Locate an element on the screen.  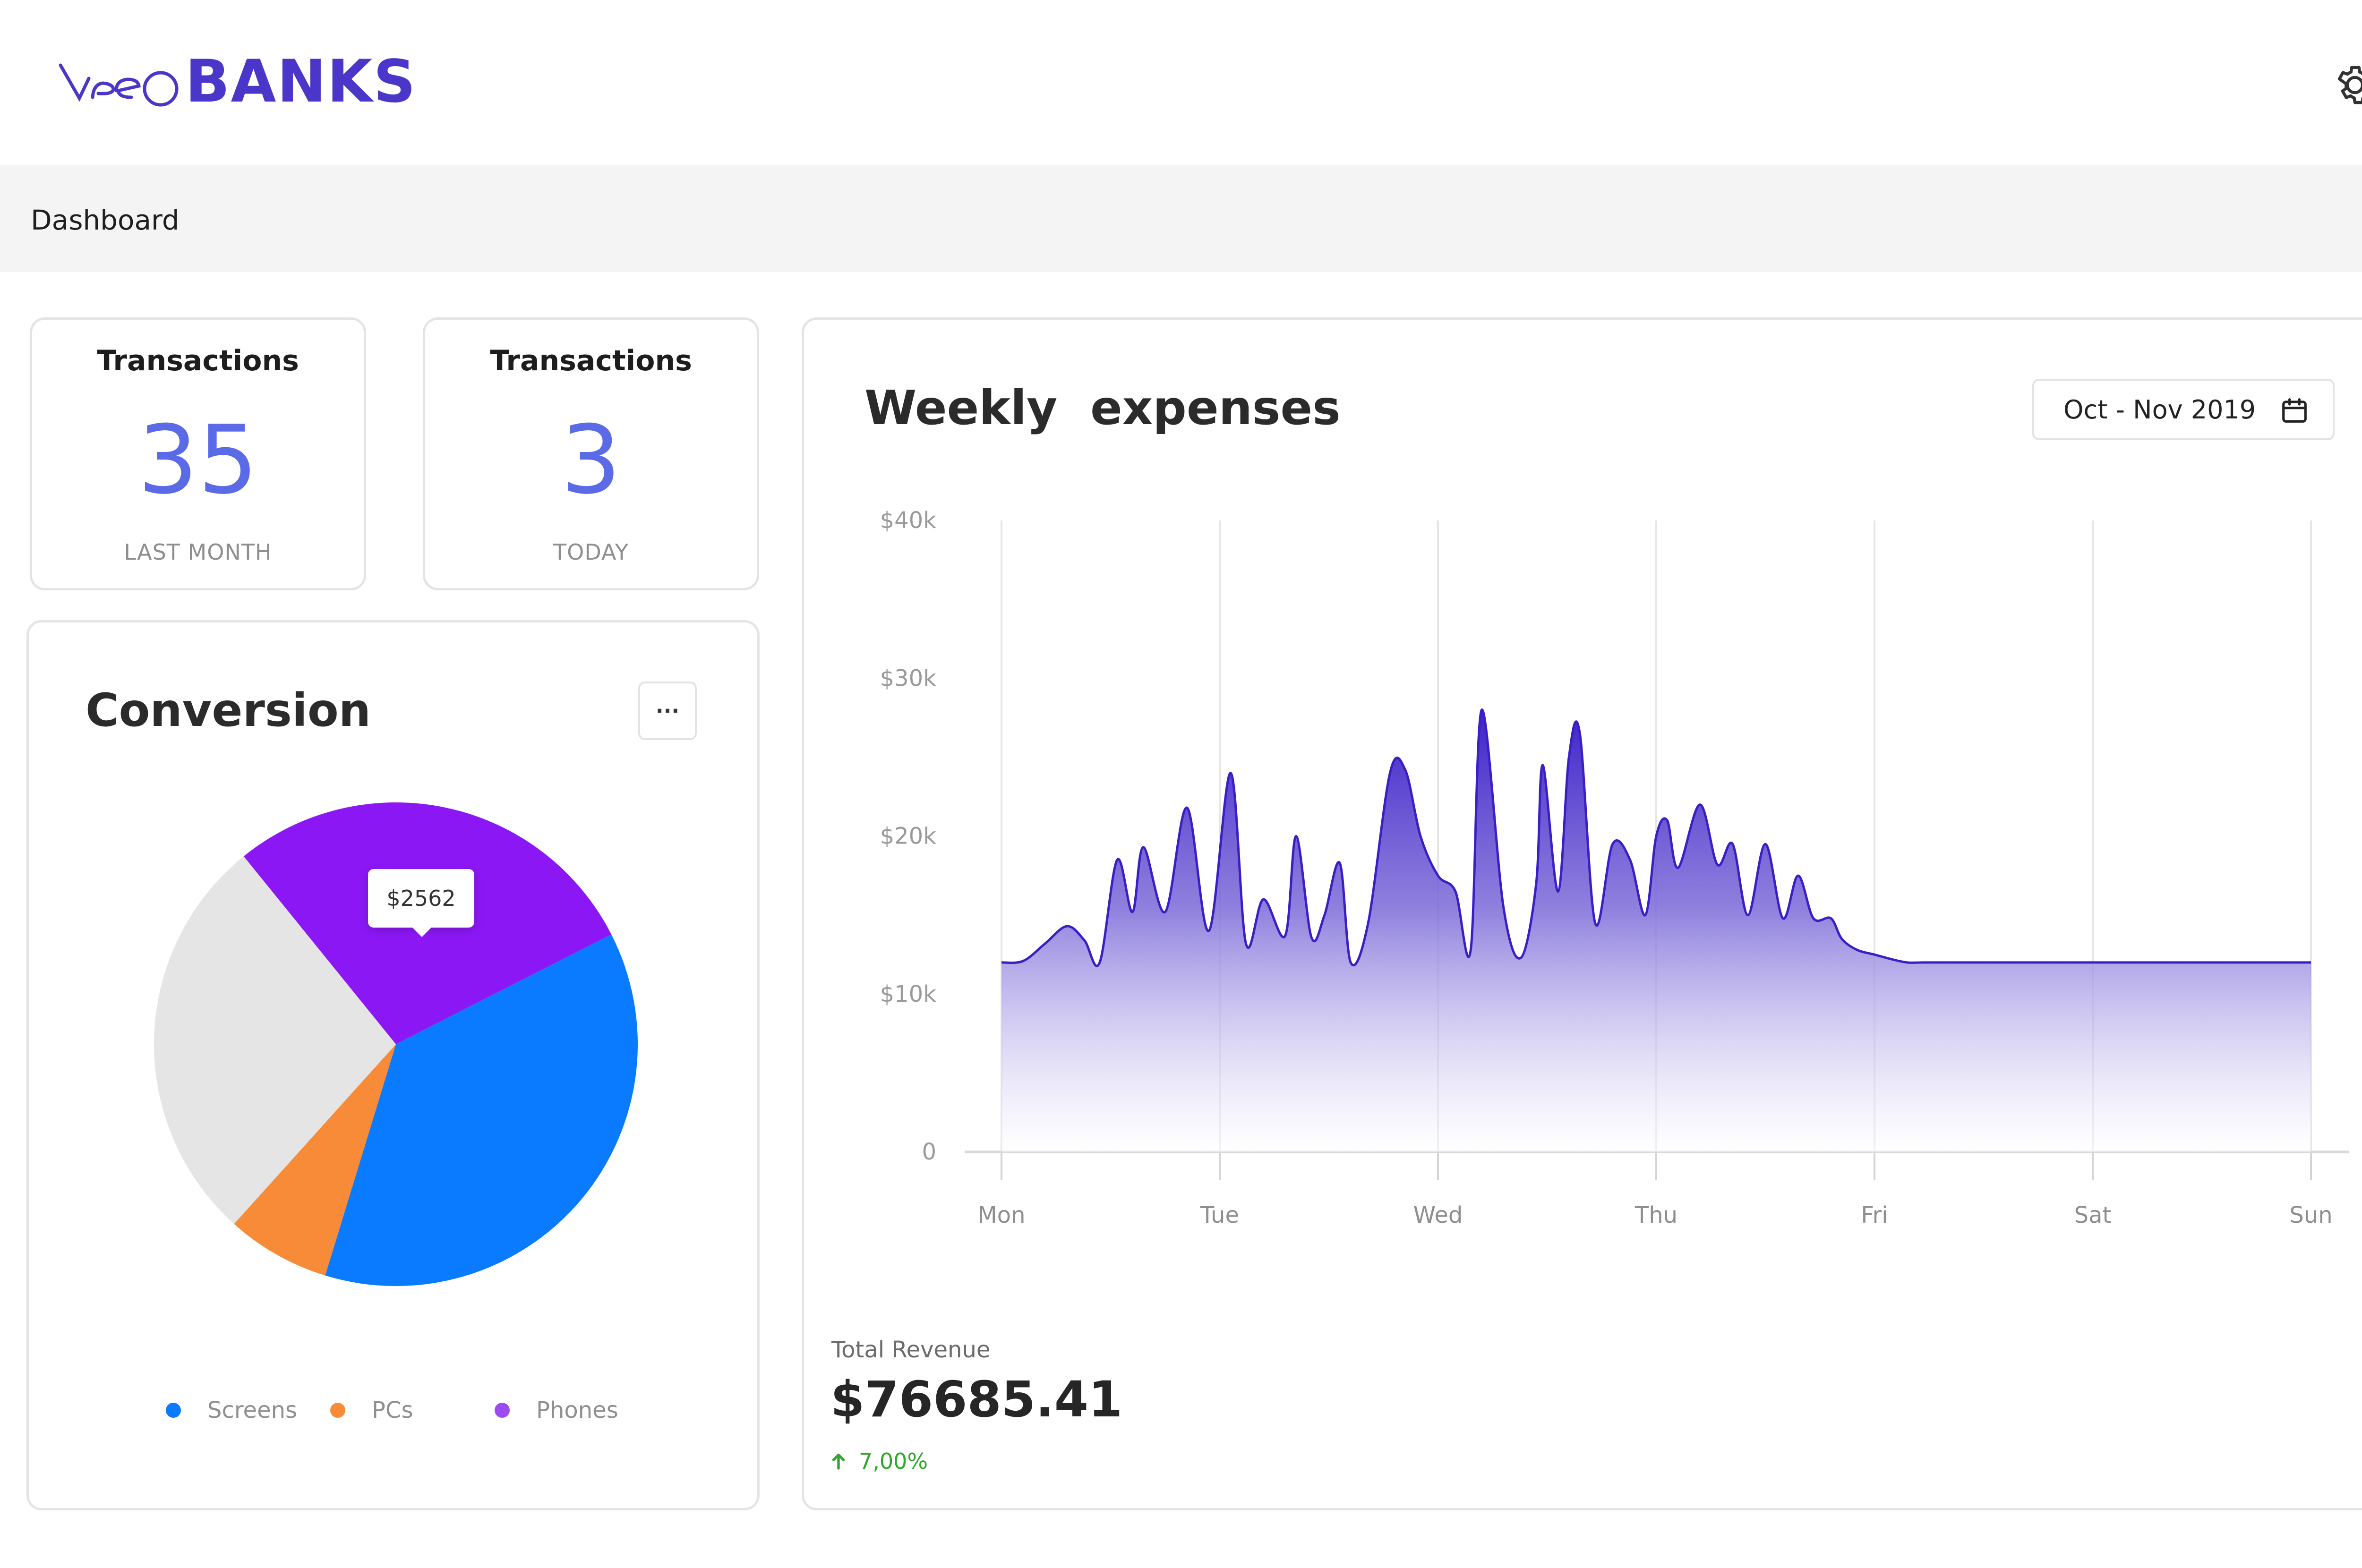
x-tick-label: Sat is located at coordinates (2093, 1215).